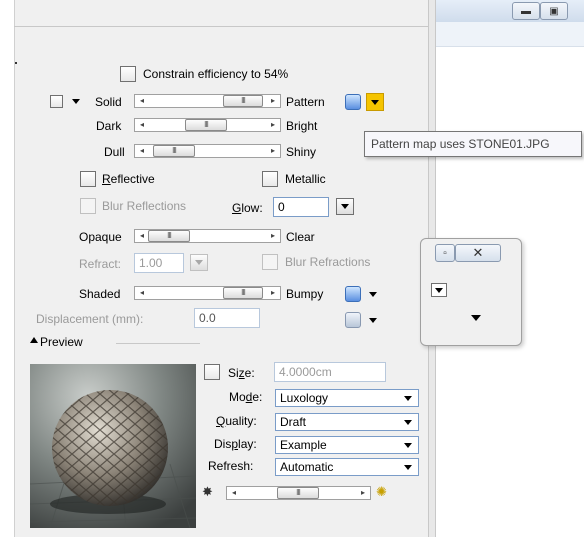 This screenshot has width=584, height=537. What do you see at coordinates (347, 467) in the screenshot?
I see `refresh-select: Automatic` at bounding box center [347, 467].